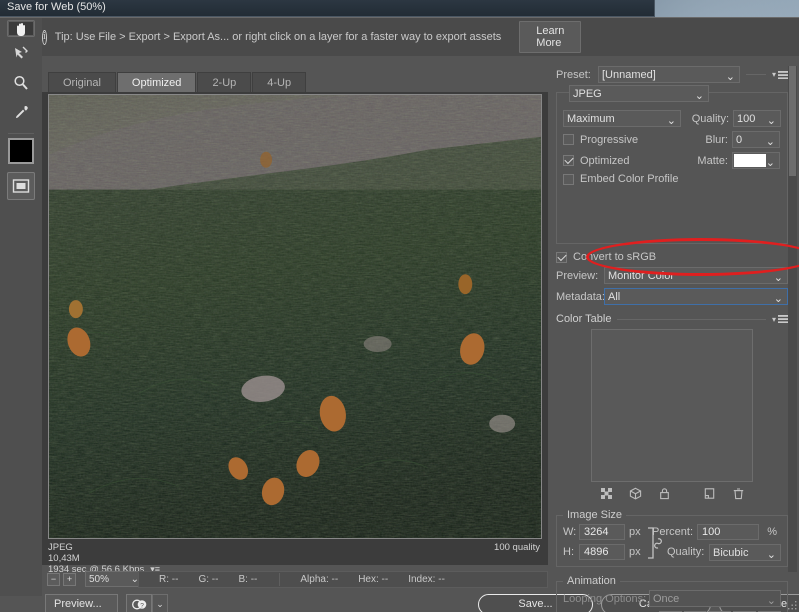 This screenshot has width=799, height=612. I want to click on preset-select: [Unnamed] ⌄, so click(669, 74).